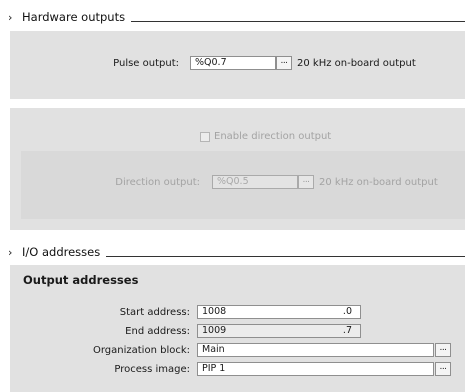  What do you see at coordinates (378, 182) in the screenshot?
I see `direction-output-description: 20 kHz on-board output` at bounding box center [378, 182].